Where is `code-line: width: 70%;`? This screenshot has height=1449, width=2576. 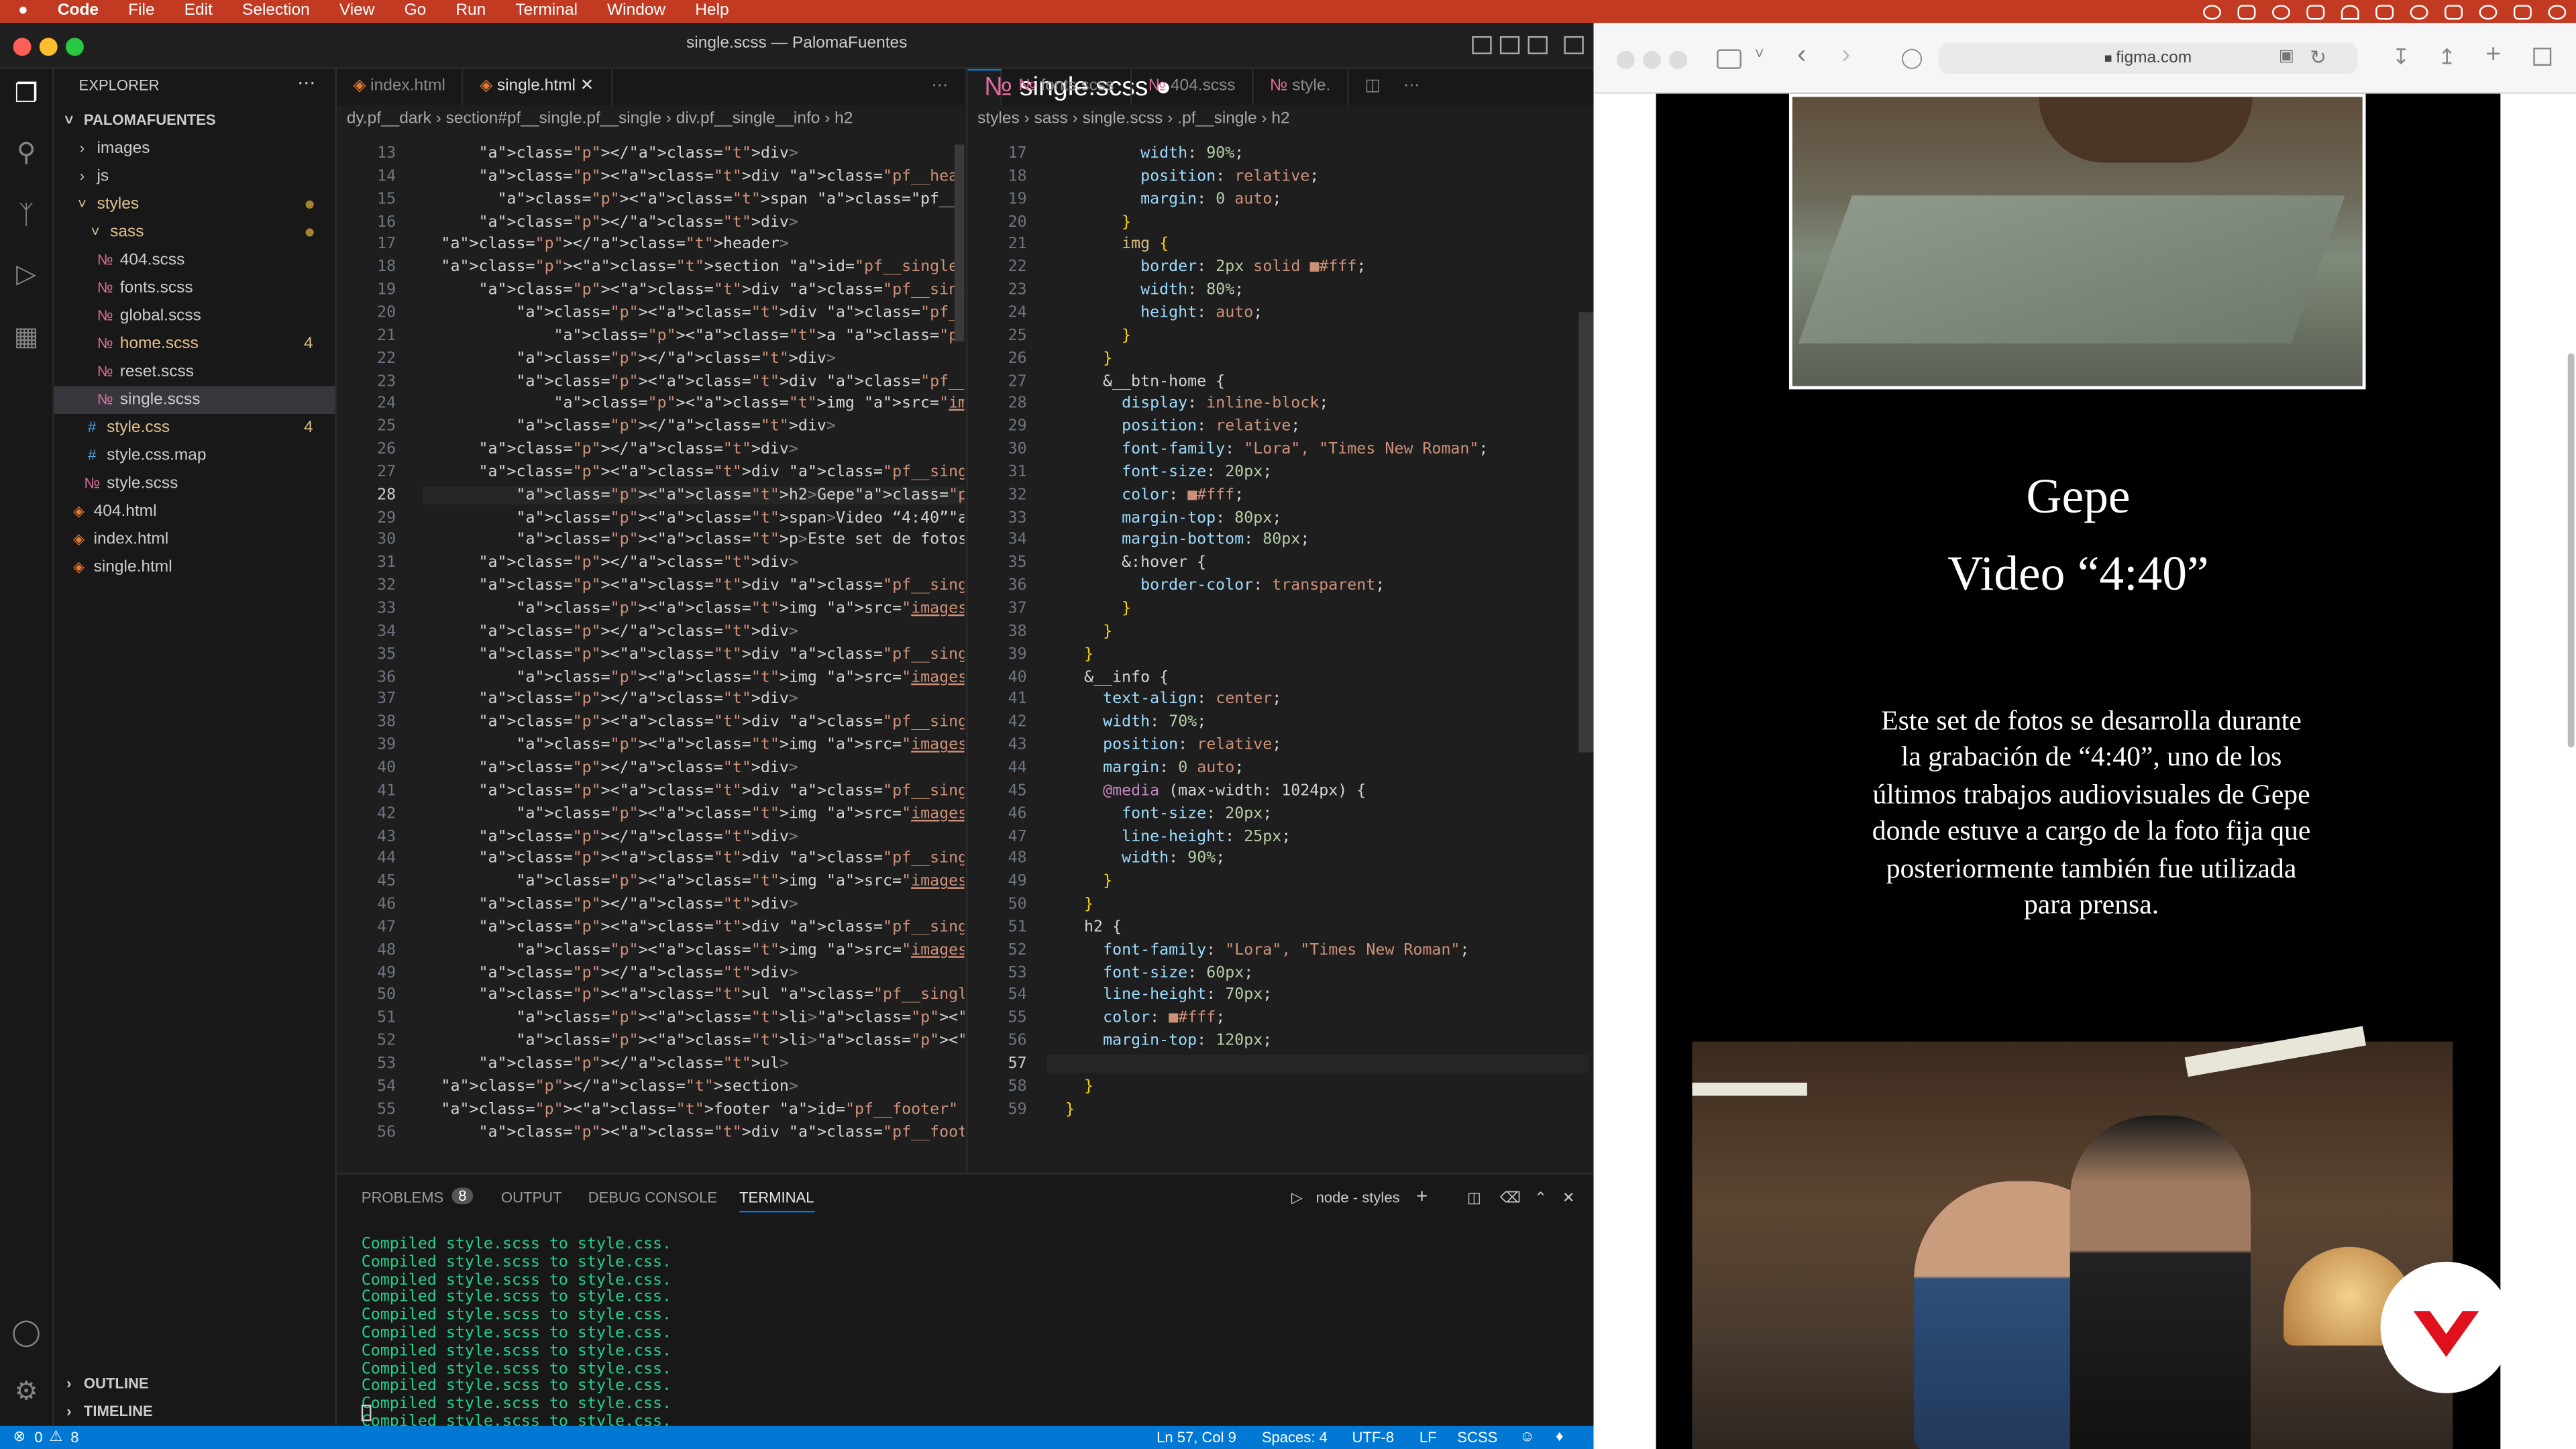
code-line: width: 70%; is located at coordinates (1126, 722).